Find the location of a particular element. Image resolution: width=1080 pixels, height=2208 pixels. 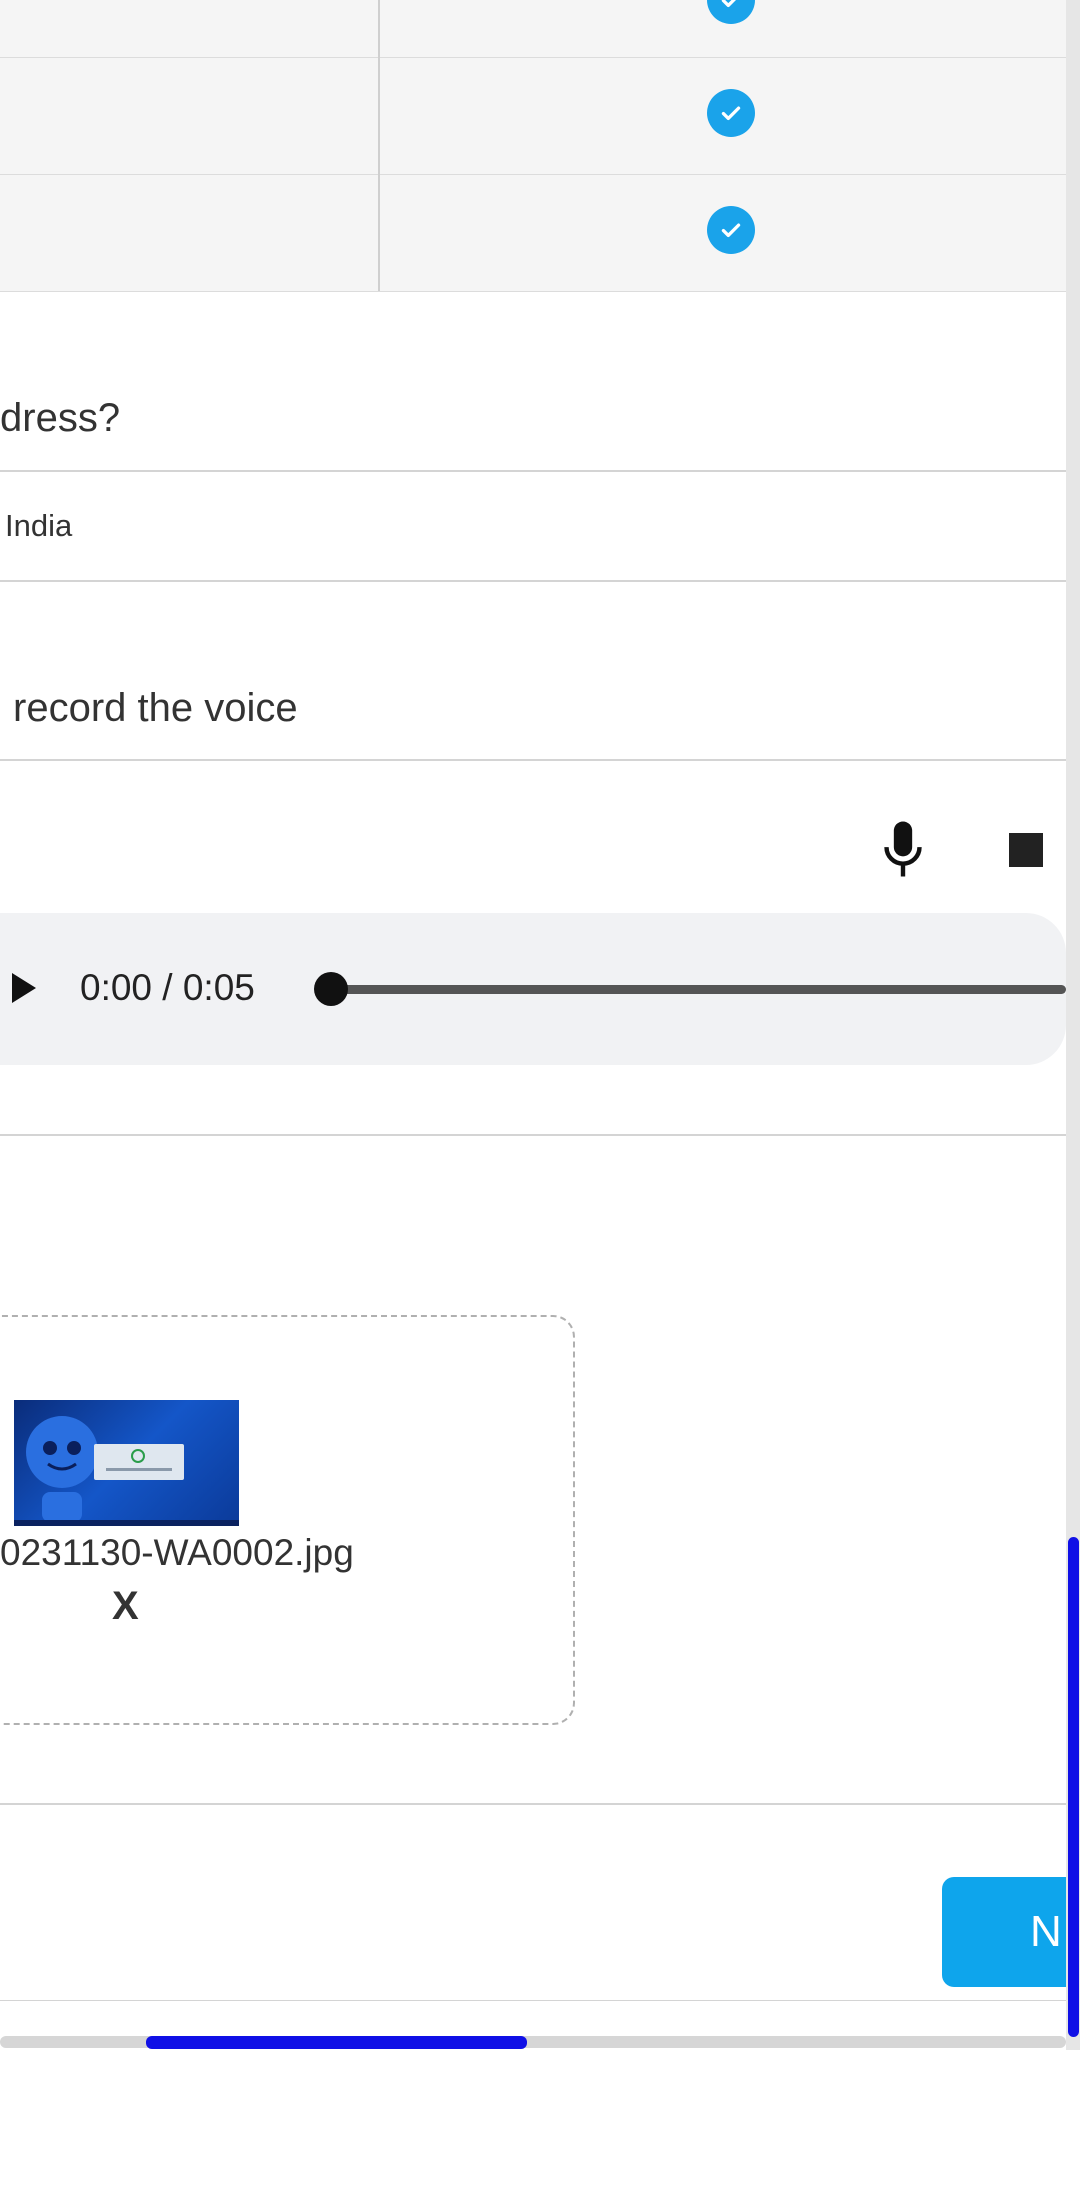

address-answer: India is located at coordinates (38, 526).